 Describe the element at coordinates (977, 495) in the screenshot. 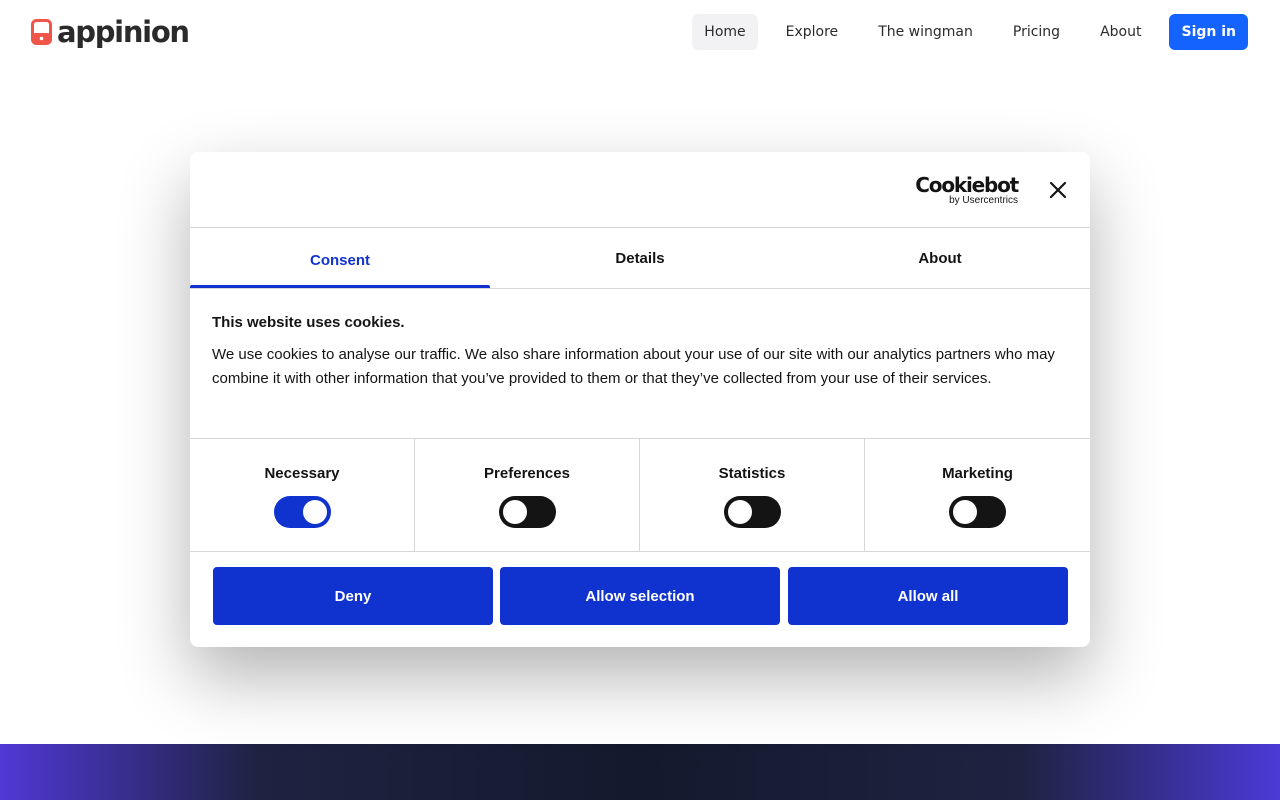

I see `toggle-cell-marketing: Marketing` at that location.